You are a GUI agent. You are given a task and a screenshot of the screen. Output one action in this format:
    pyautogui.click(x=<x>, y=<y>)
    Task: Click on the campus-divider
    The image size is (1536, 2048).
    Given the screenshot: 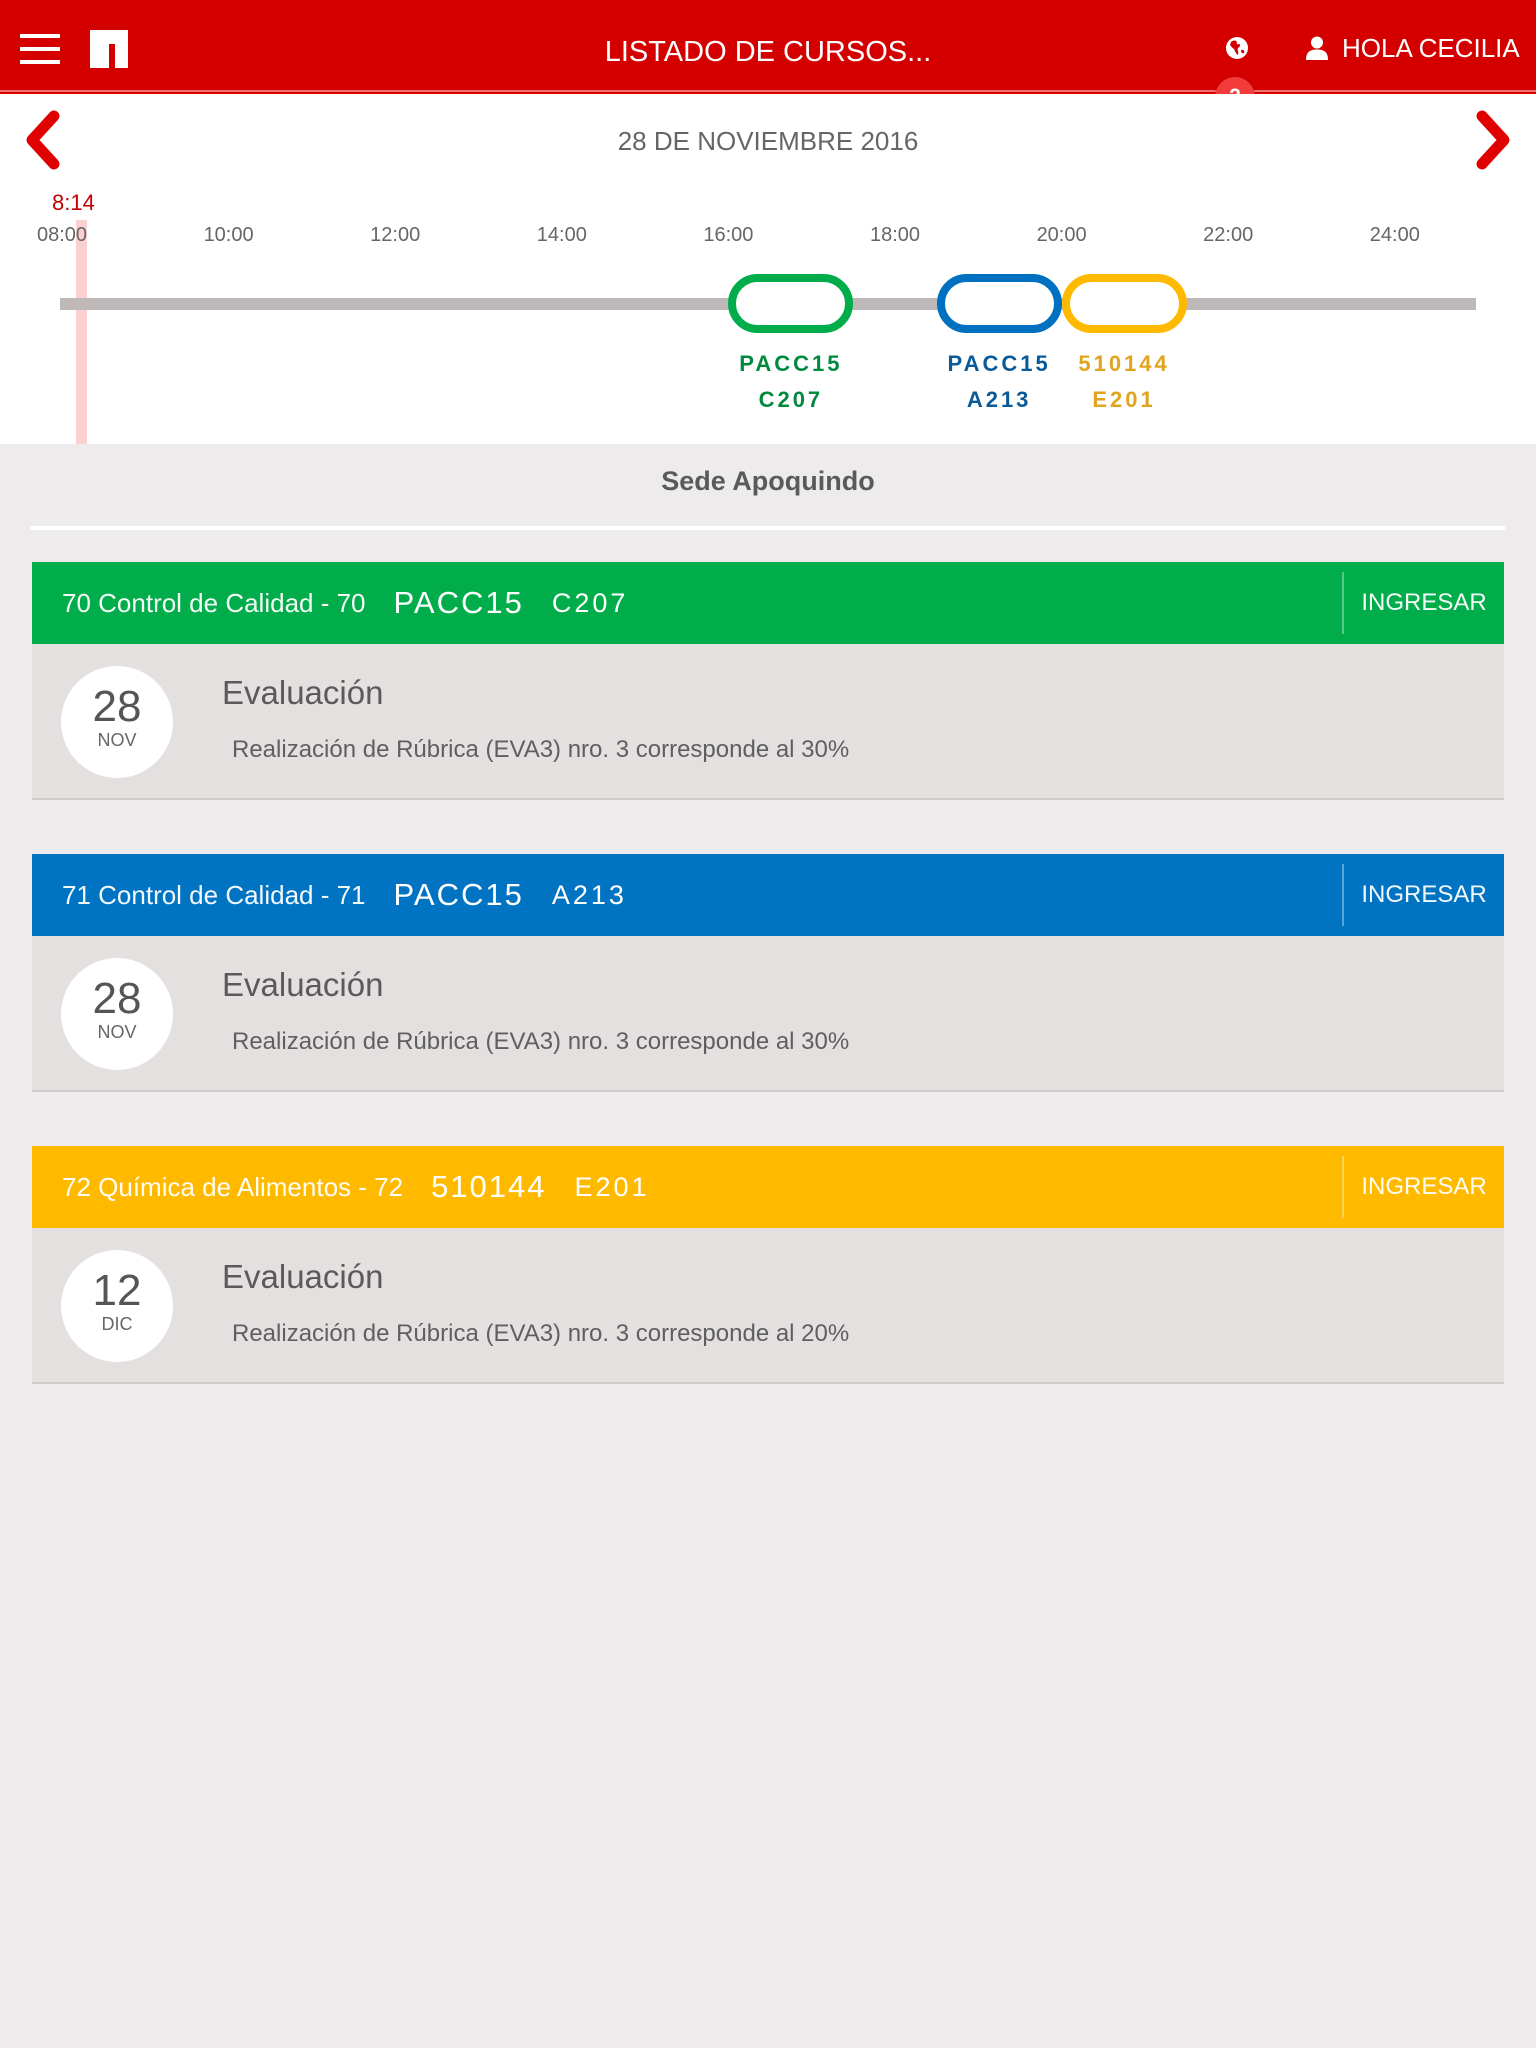 What is the action you would take?
    pyautogui.click(x=767, y=528)
    